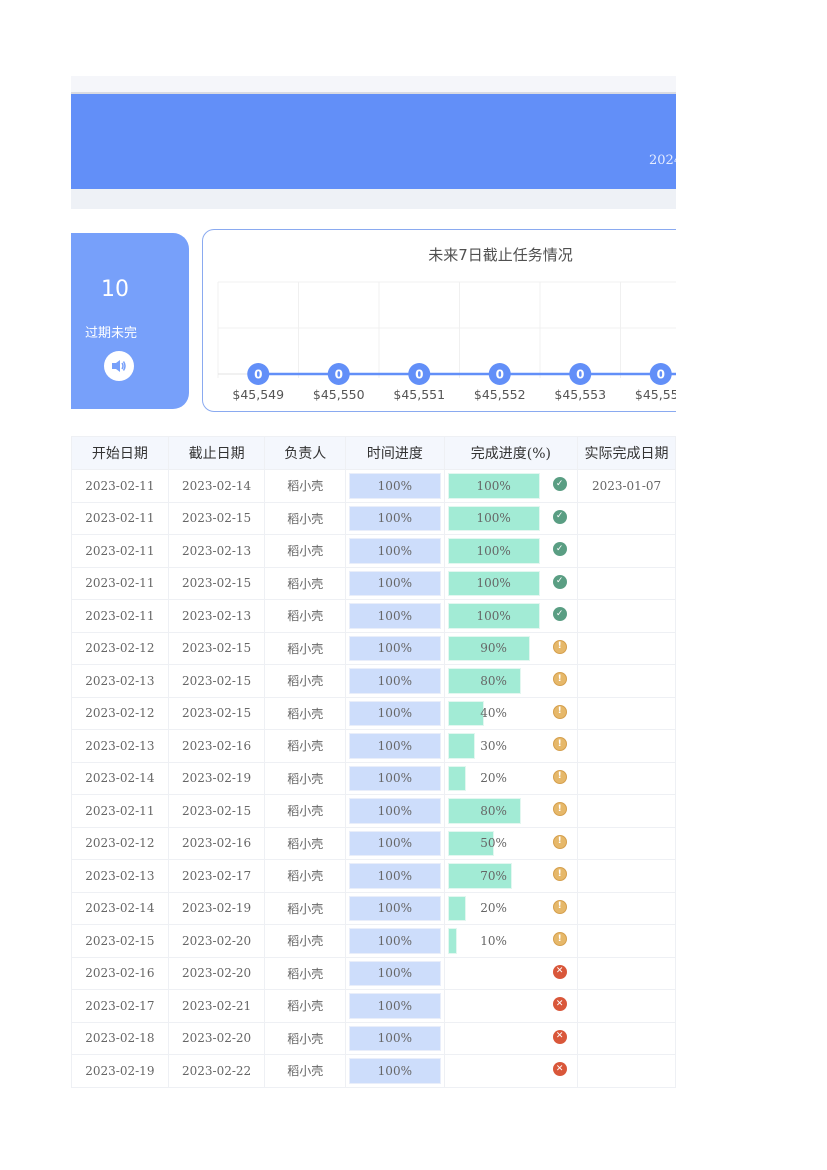  Describe the element at coordinates (110, 333) in the screenshot. I see `overdue-label: 过期未完` at that location.